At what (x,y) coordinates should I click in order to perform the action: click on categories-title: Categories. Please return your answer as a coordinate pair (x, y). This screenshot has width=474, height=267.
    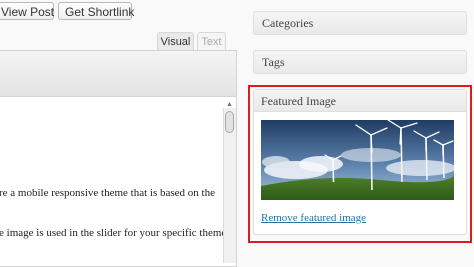
    Looking at the image, I should click on (288, 23).